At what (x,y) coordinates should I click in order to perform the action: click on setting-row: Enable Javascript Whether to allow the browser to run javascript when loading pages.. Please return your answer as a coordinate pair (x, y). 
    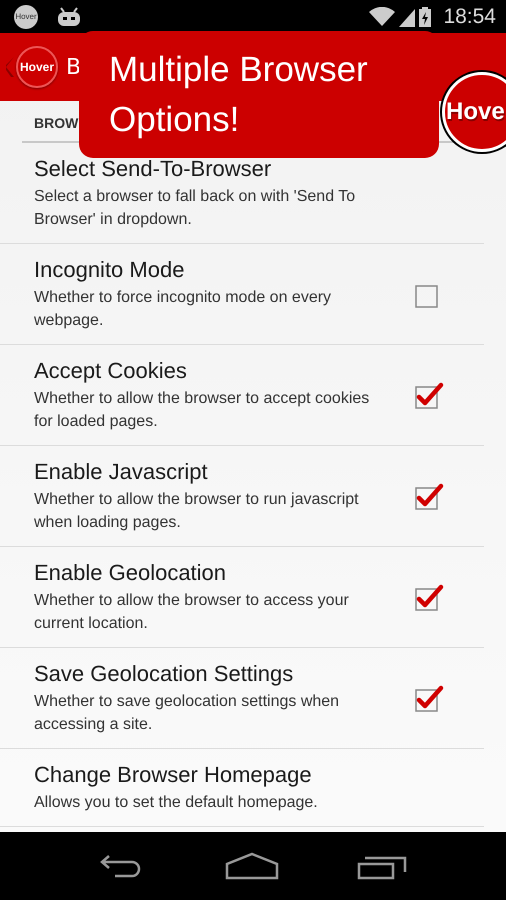
    Looking at the image, I should click on (242, 496).